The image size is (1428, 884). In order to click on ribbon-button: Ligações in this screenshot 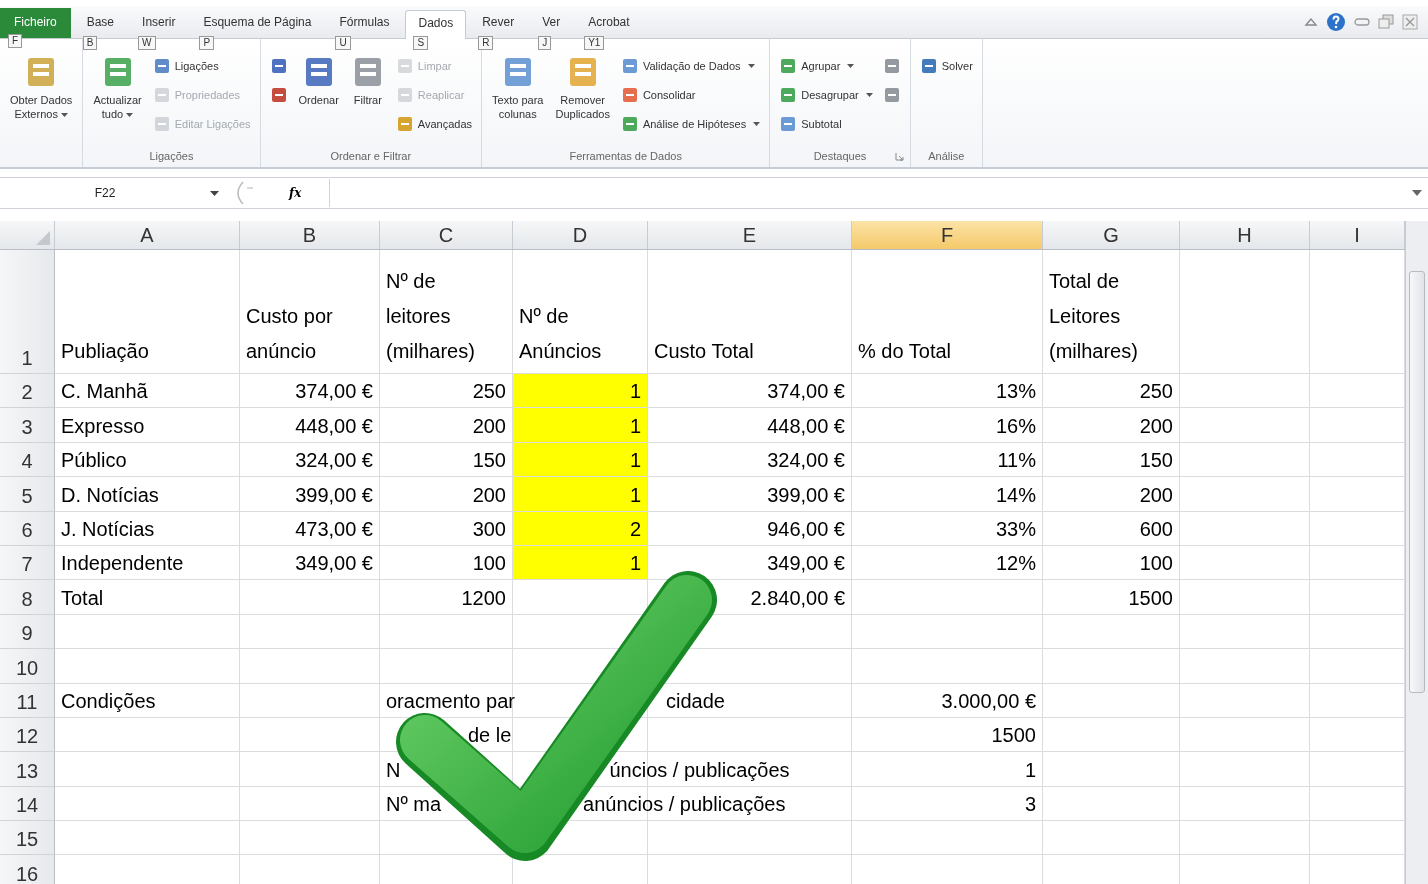, I will do `click(201, 66)`.